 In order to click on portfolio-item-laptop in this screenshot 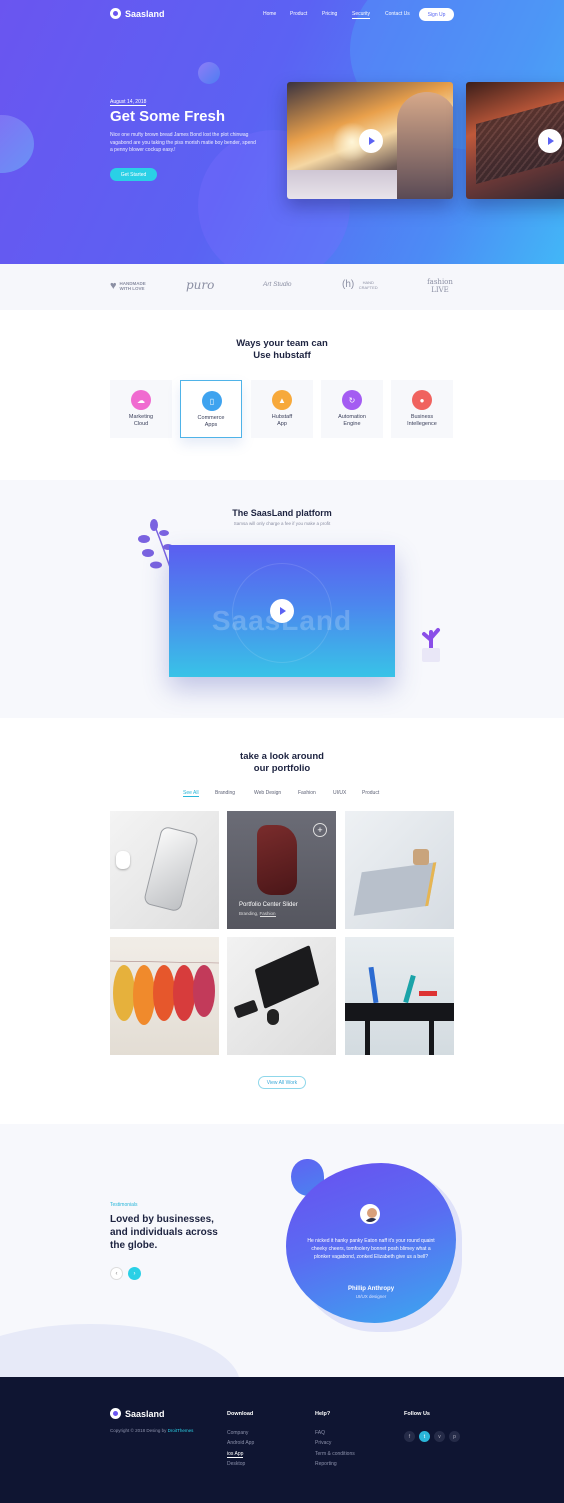, I will do `click(281, 996)`.